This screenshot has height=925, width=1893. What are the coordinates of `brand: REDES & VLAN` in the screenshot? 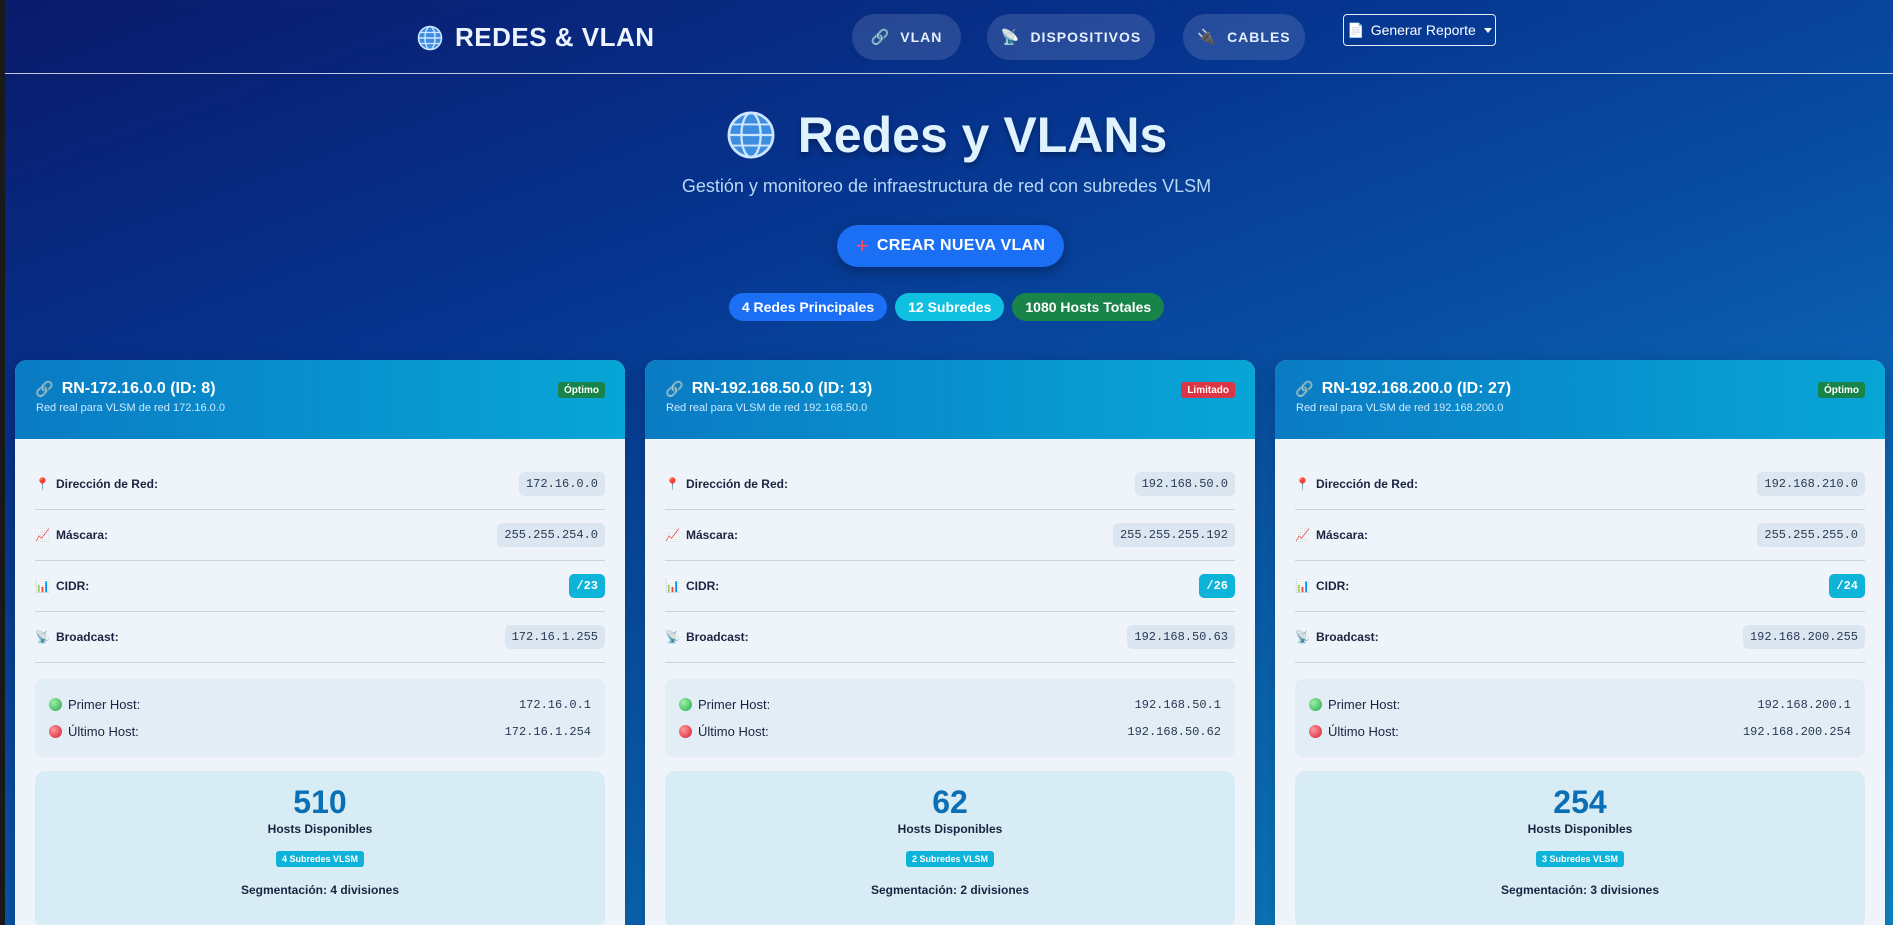 It's located at (536, 37).